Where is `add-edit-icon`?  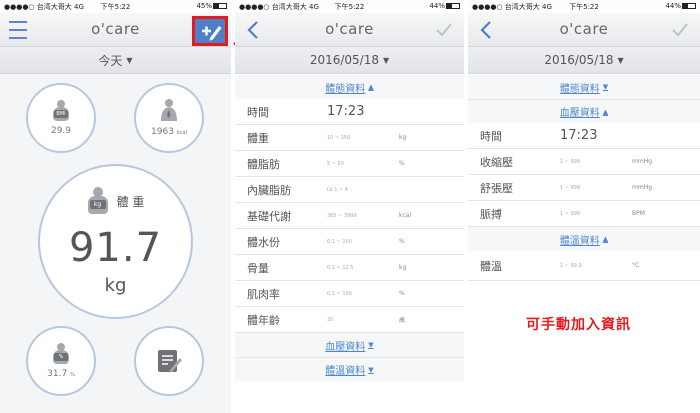 add-edit-icon is located at coordinates (212, 33).